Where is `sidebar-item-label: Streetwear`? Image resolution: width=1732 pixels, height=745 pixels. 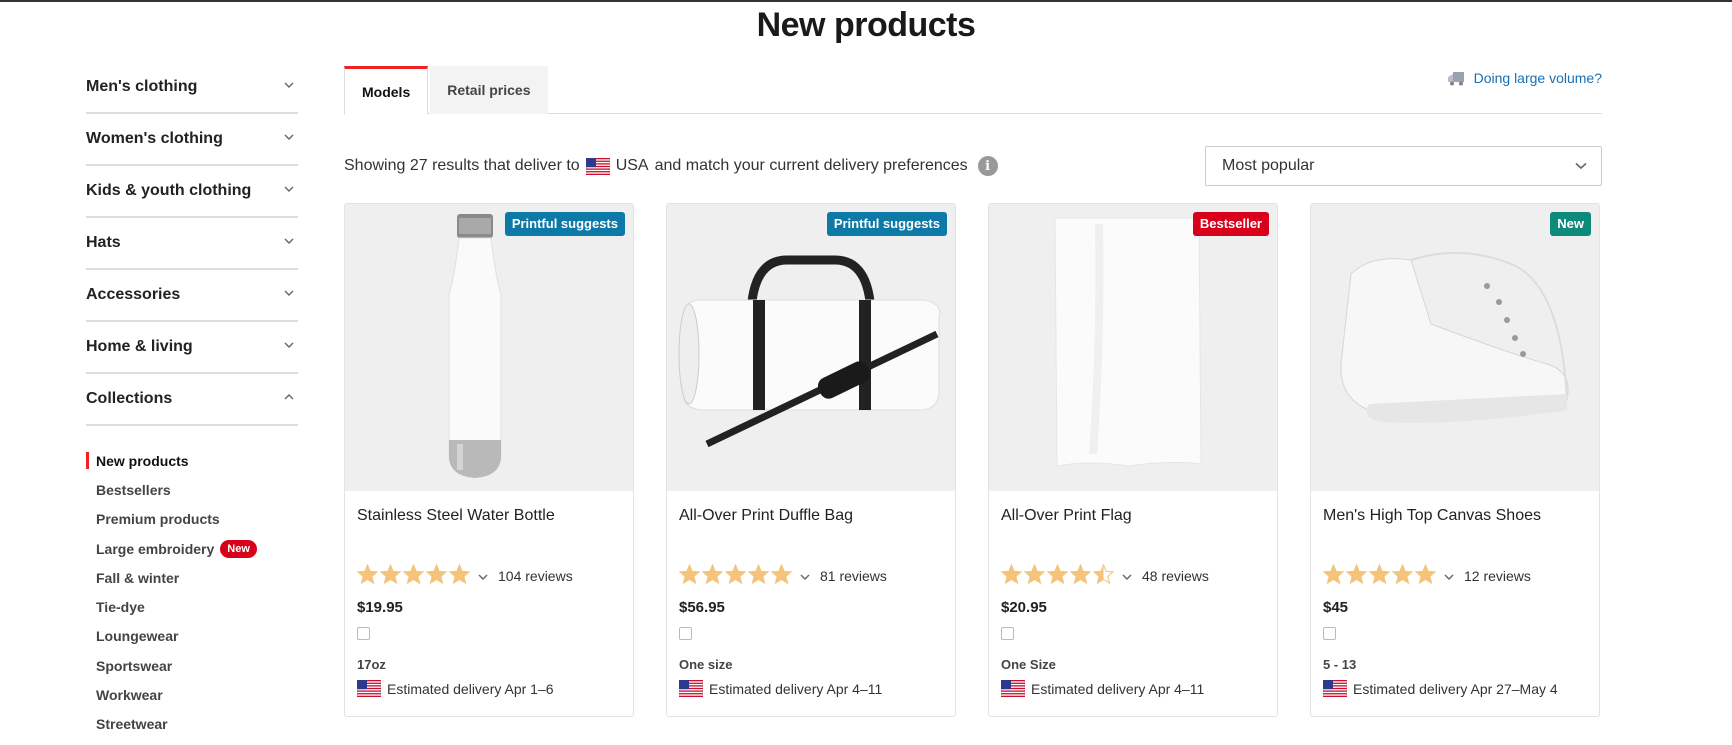 sidebar-item-label: Streetwear is located at coordinates (132, 724).